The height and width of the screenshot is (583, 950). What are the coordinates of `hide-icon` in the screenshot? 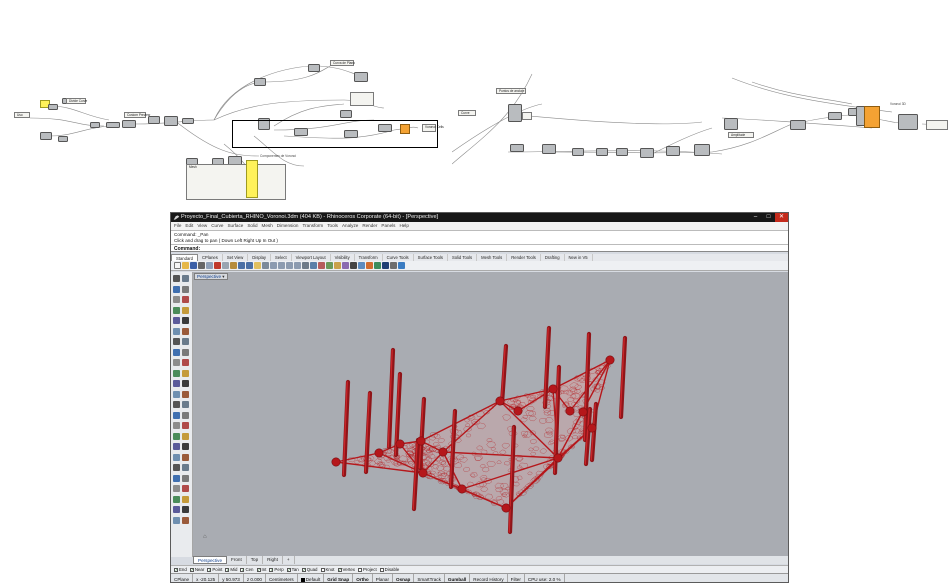 It's located at (329, 265).